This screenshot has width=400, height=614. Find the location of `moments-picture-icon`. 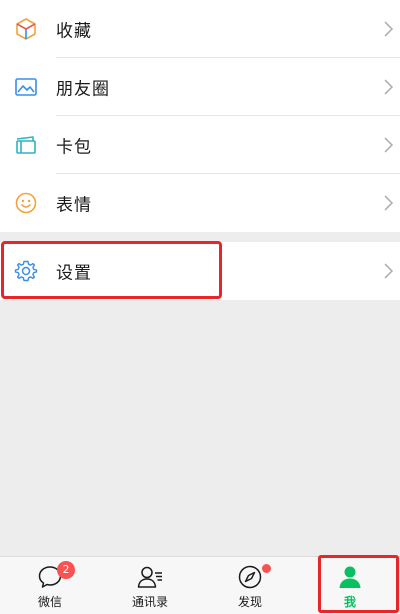

moments-picture-icon is located at coordinates (26, 87).